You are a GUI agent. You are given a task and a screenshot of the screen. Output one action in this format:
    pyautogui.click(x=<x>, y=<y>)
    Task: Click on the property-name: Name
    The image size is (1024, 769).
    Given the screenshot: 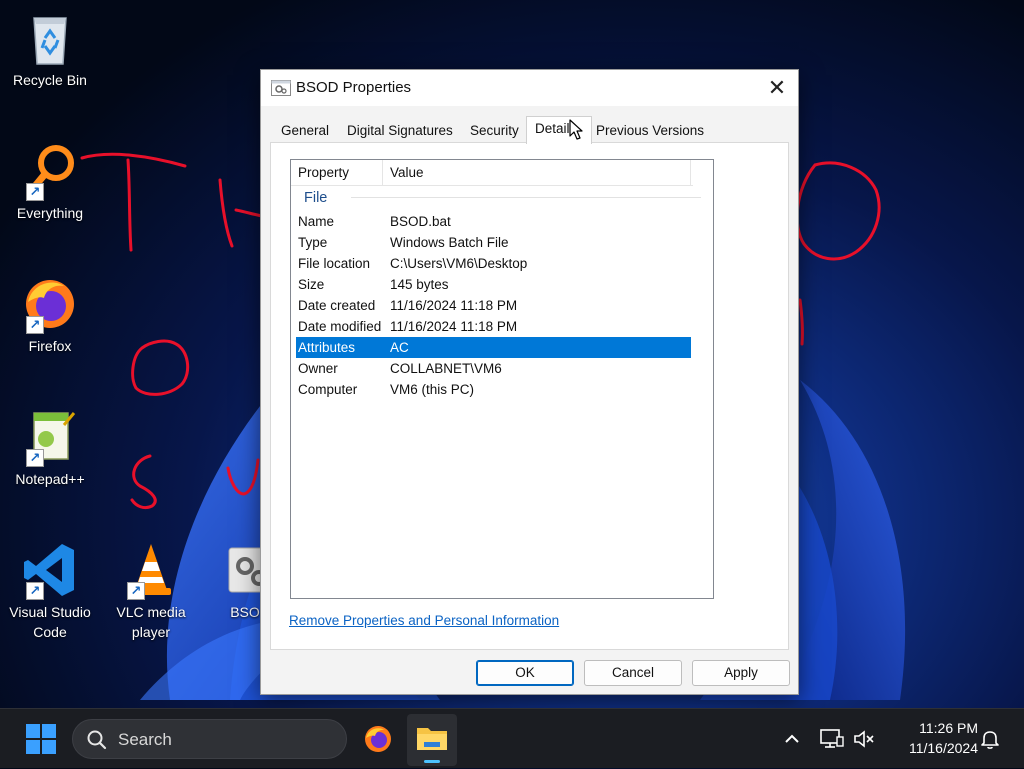 What is the action you would take?
    pyautogui.click(x=316, y=221)
    